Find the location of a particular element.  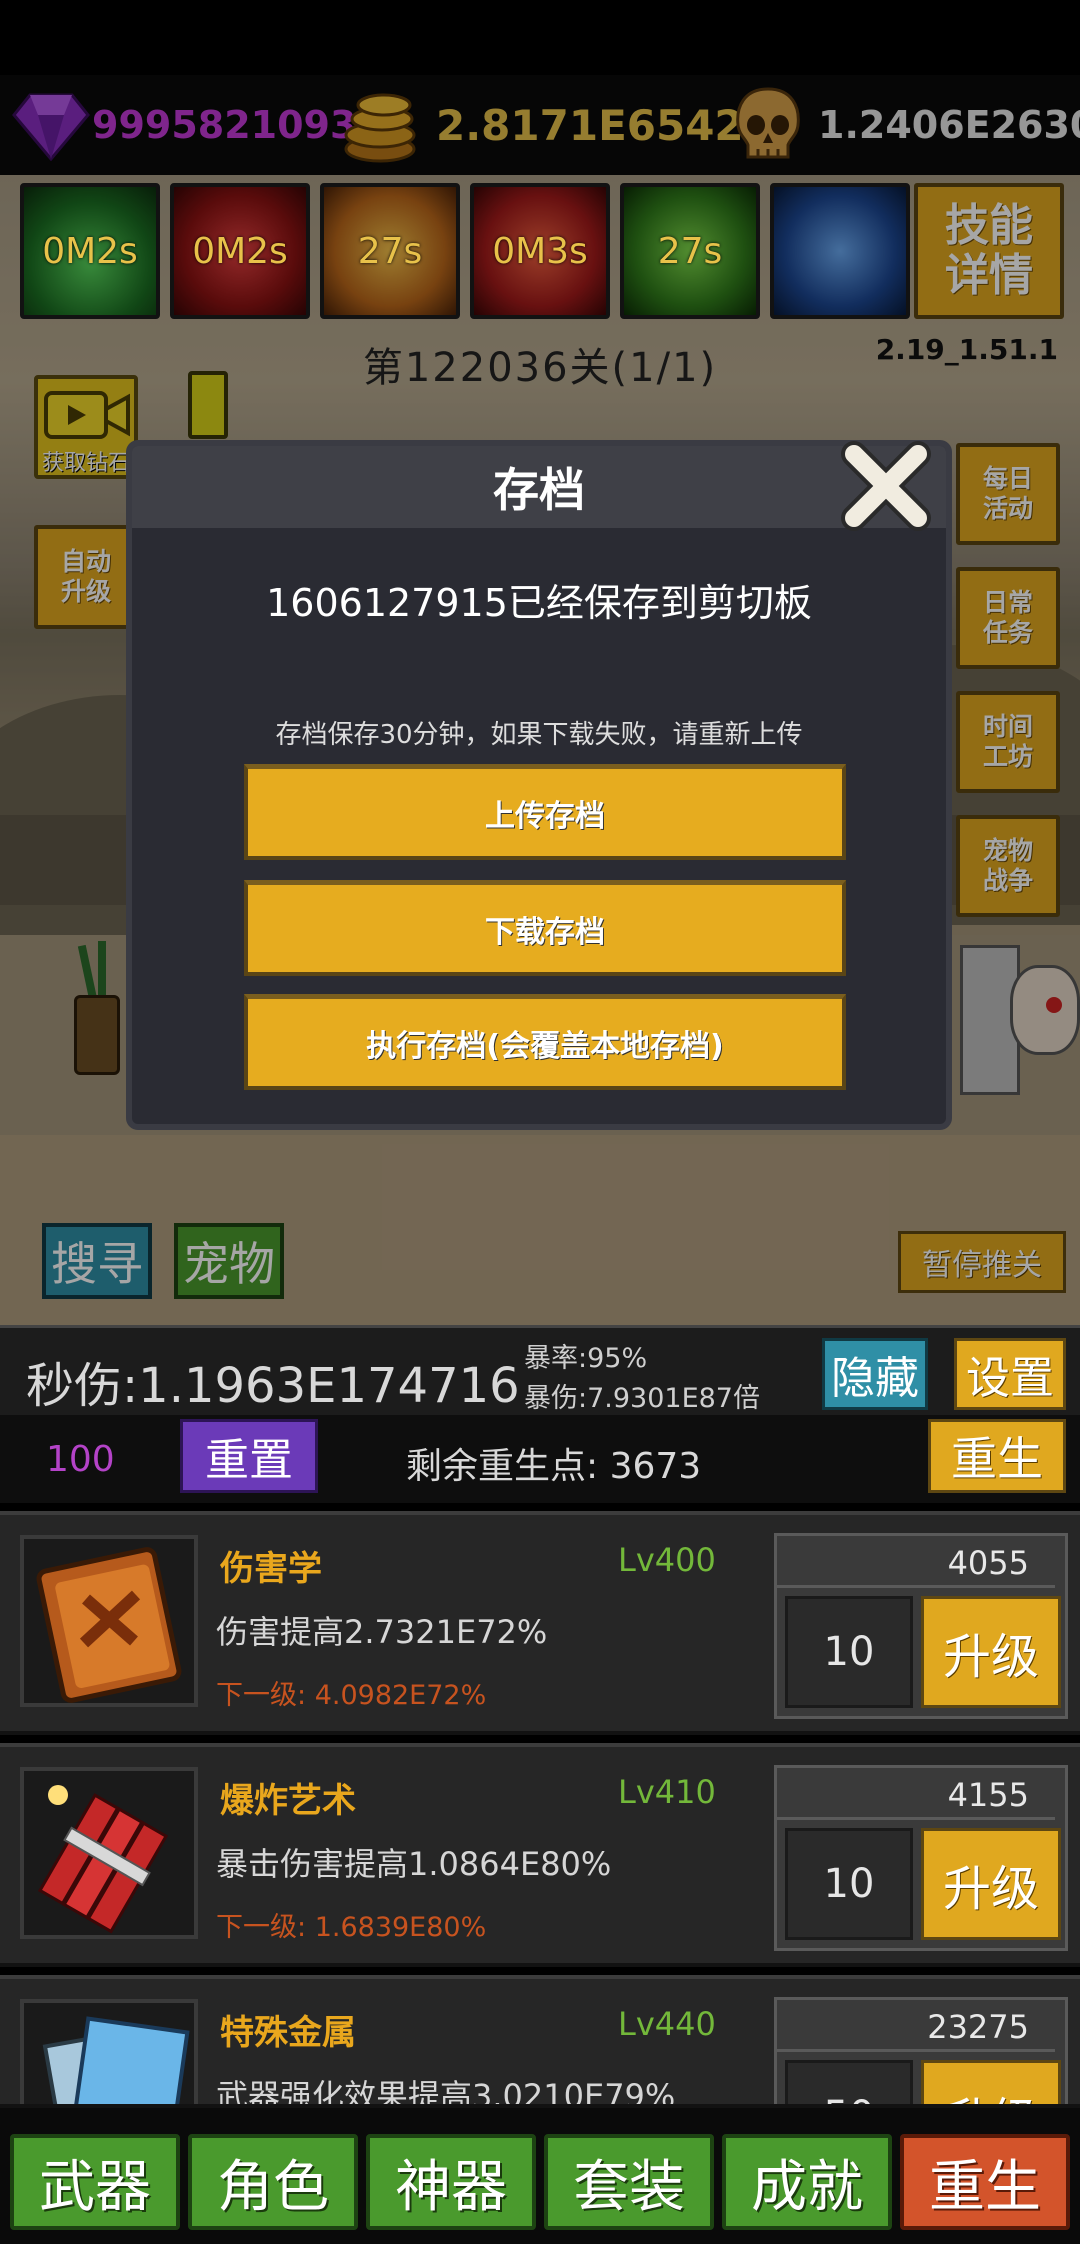

skill-cooldown-4: 0M3s is located at coordinates (540, 251).